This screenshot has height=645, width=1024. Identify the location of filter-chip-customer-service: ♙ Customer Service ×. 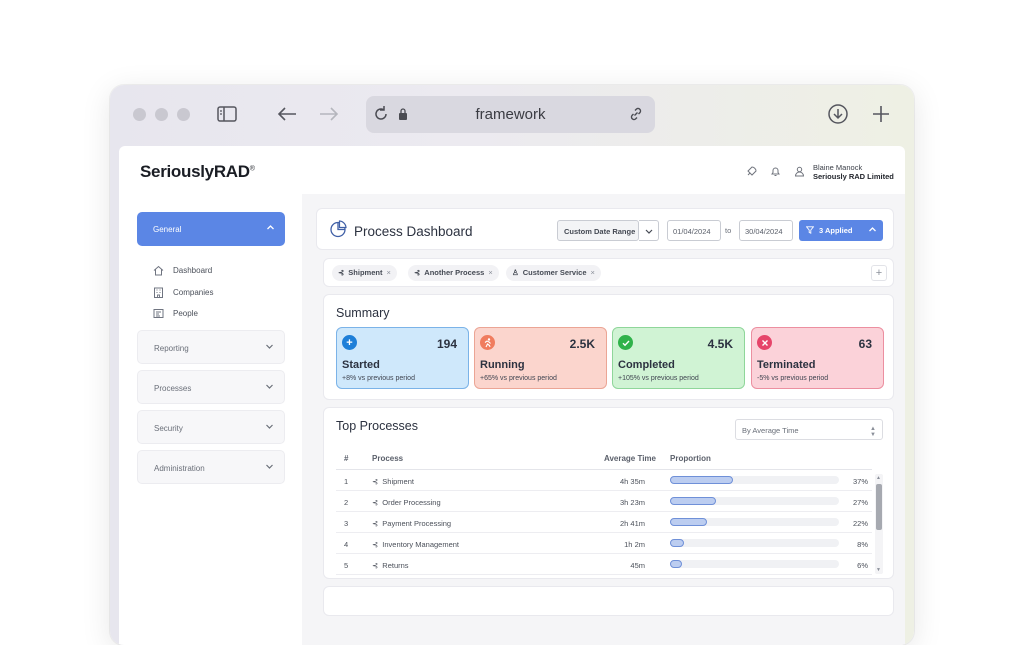
(553, 273).